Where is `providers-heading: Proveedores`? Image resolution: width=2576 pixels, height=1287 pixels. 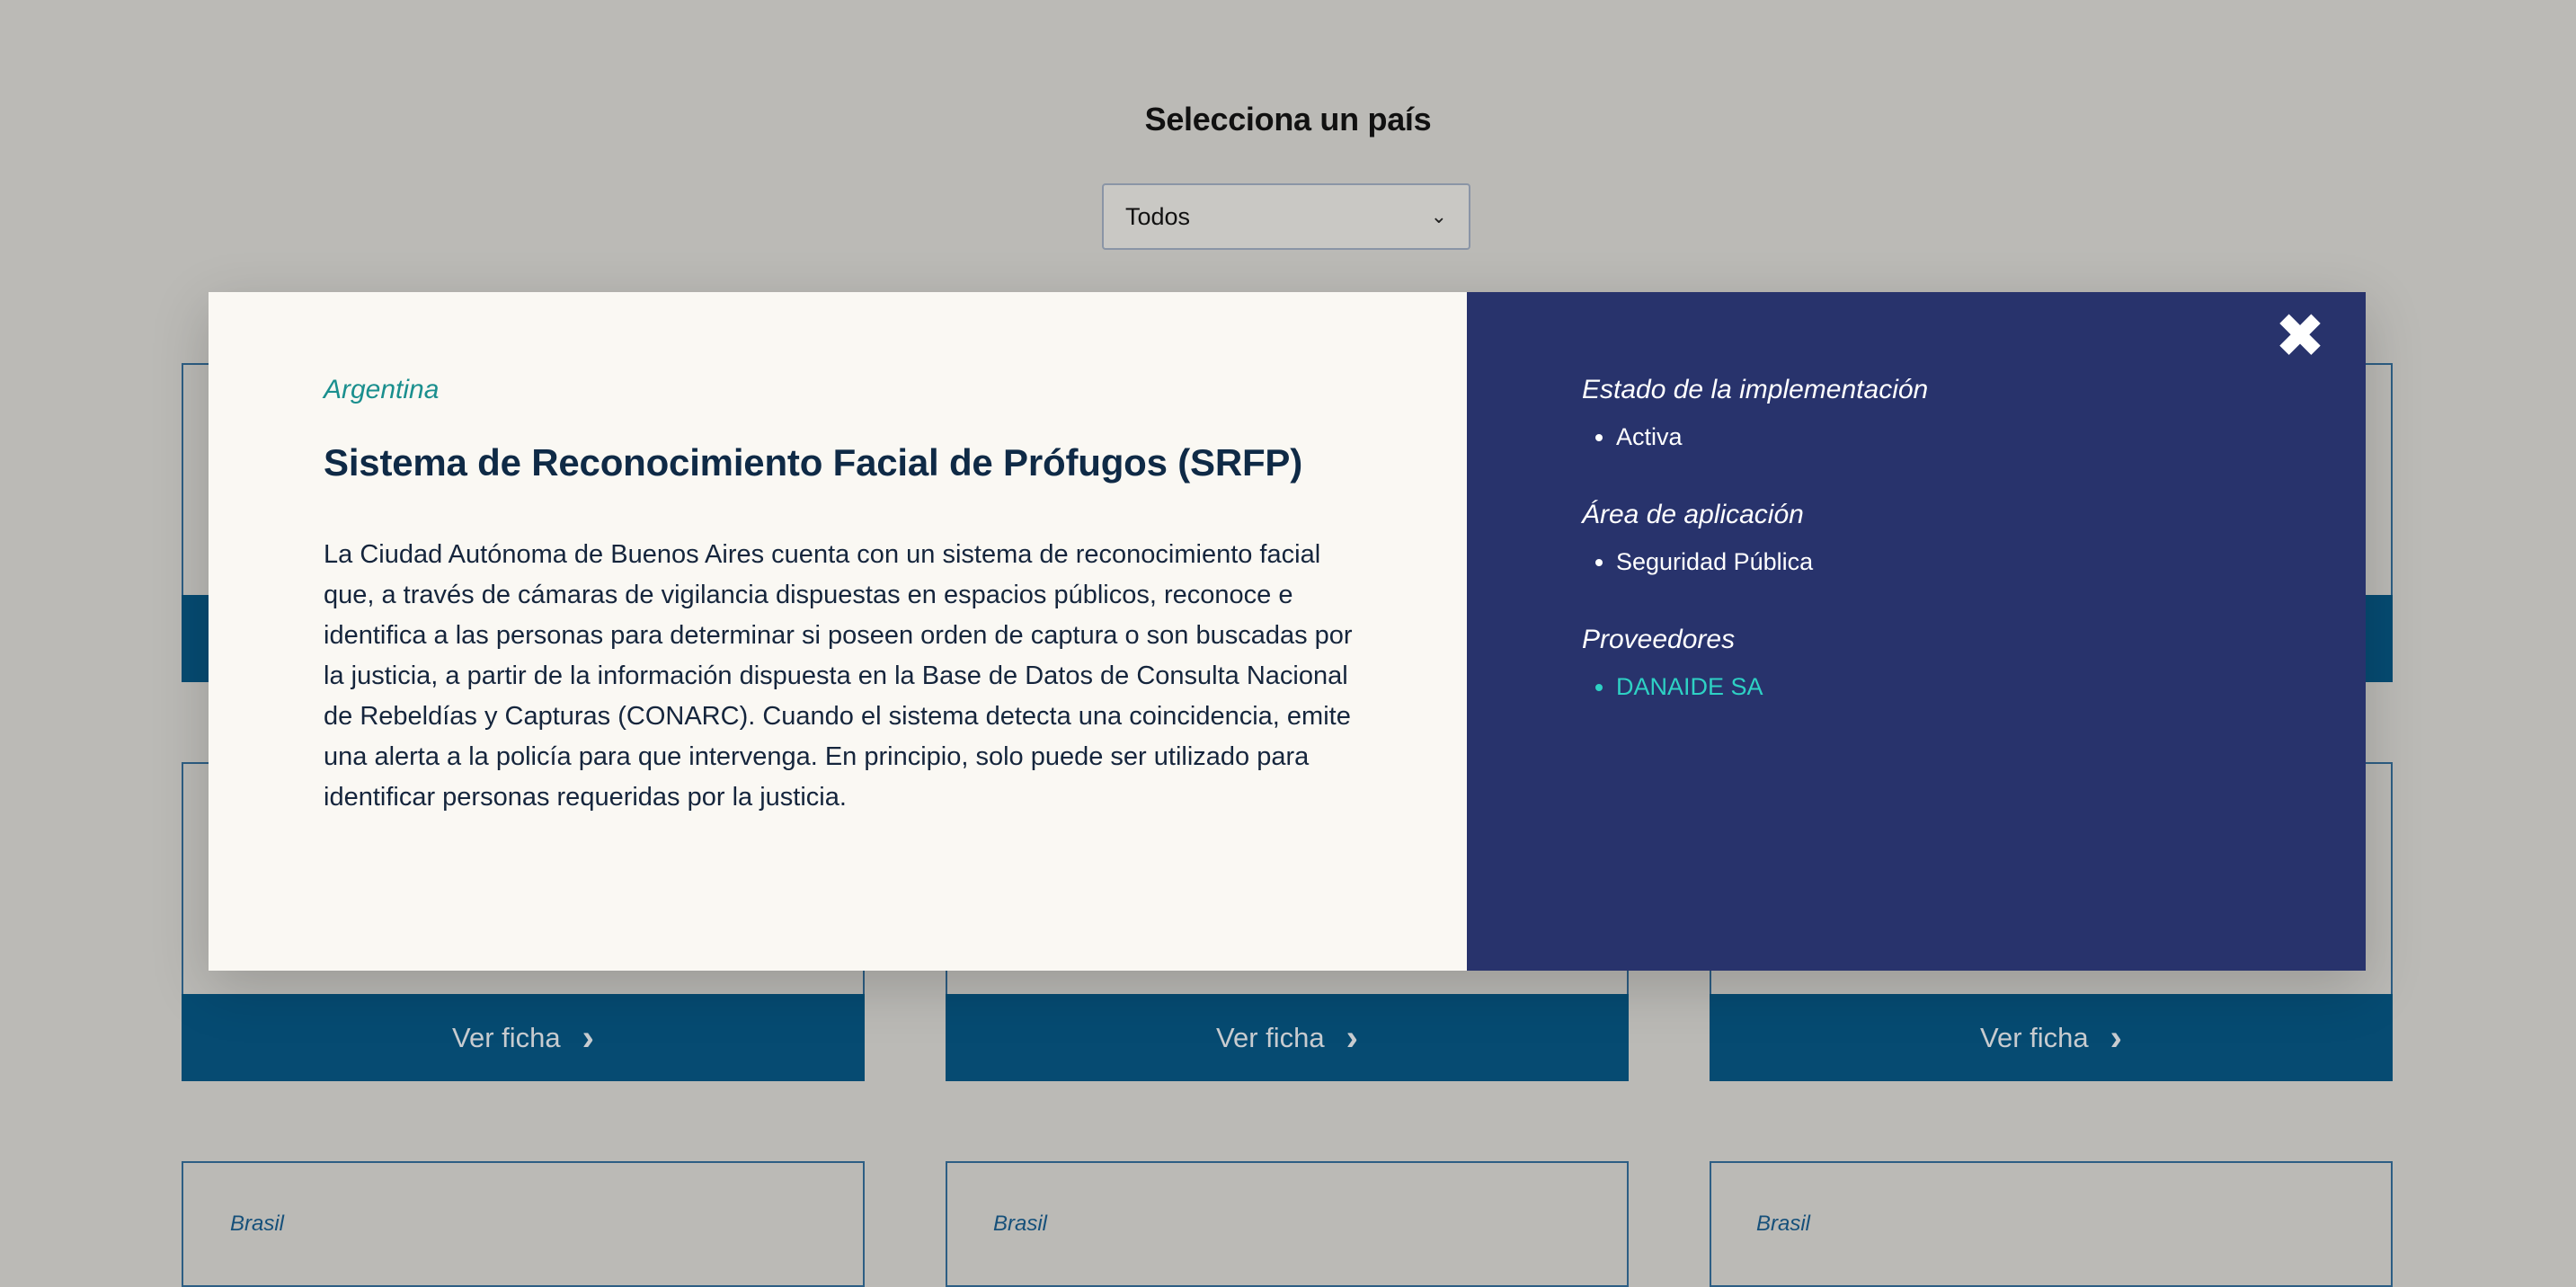
providers-heading: Proveedores is located at coordinates (1659, 639).